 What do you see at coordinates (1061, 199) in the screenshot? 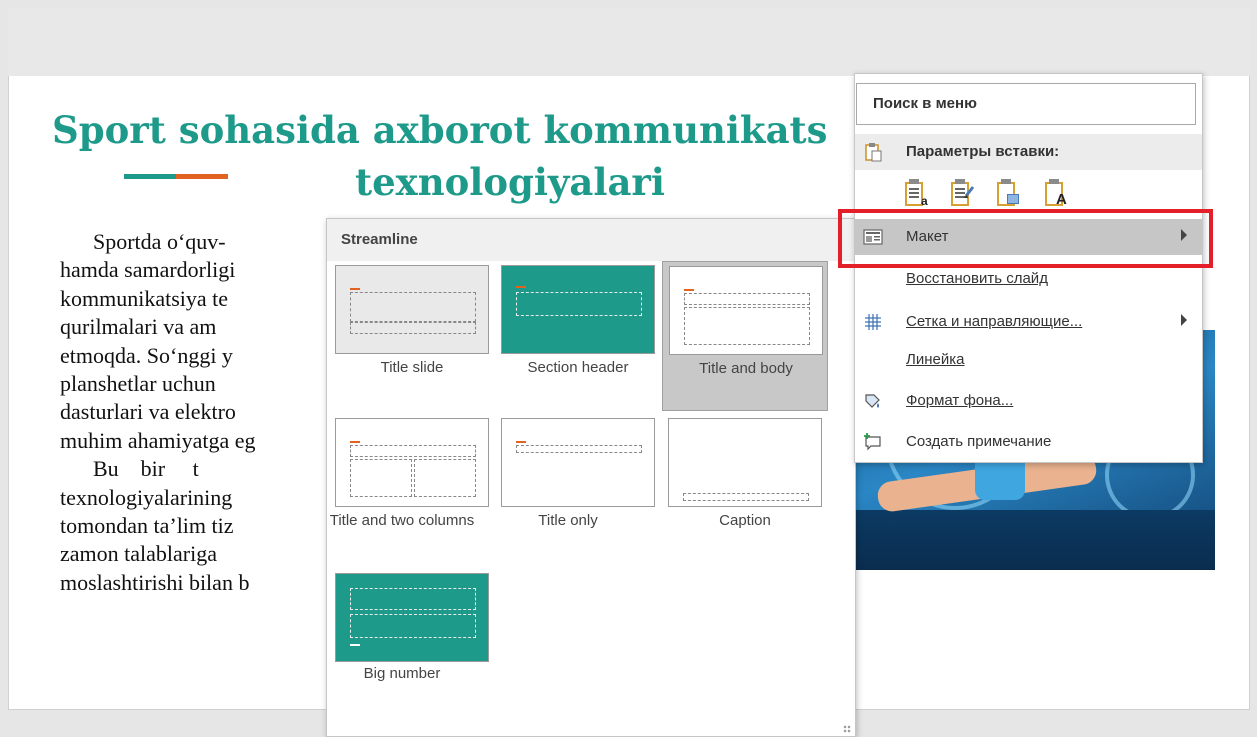
I see `paste-text-only-letter: A` at bounding box center [1061, 199].